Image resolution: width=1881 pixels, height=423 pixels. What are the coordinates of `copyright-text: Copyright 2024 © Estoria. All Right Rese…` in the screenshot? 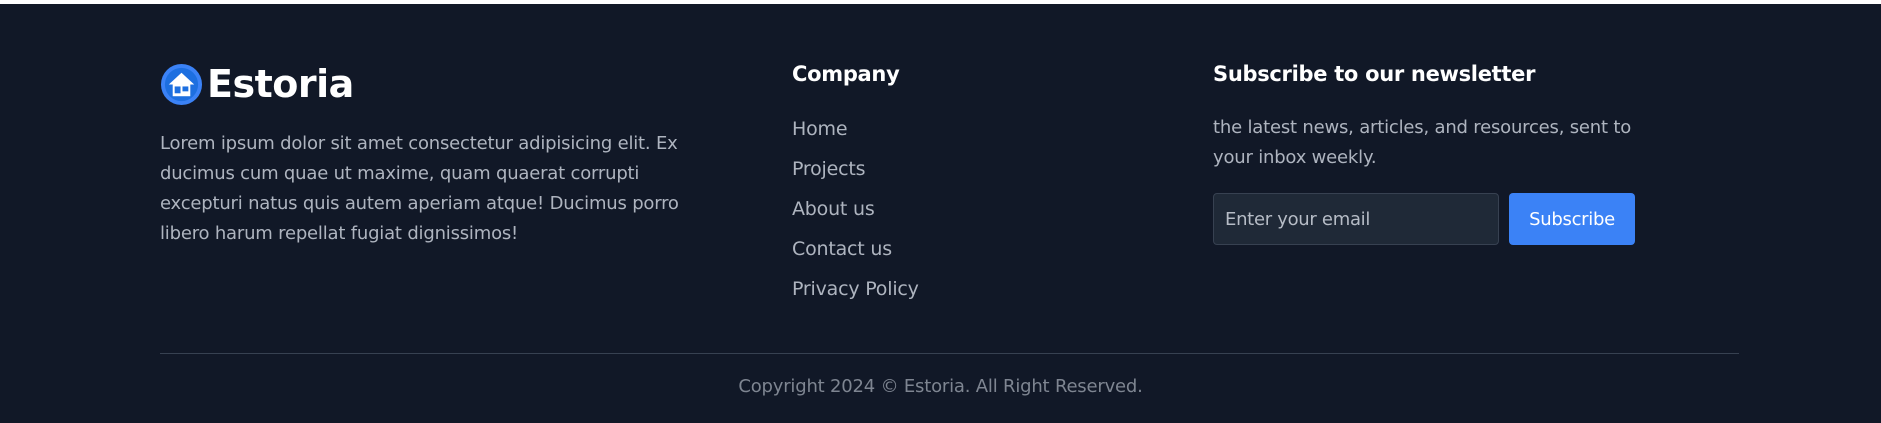 It's located at (940, 386).